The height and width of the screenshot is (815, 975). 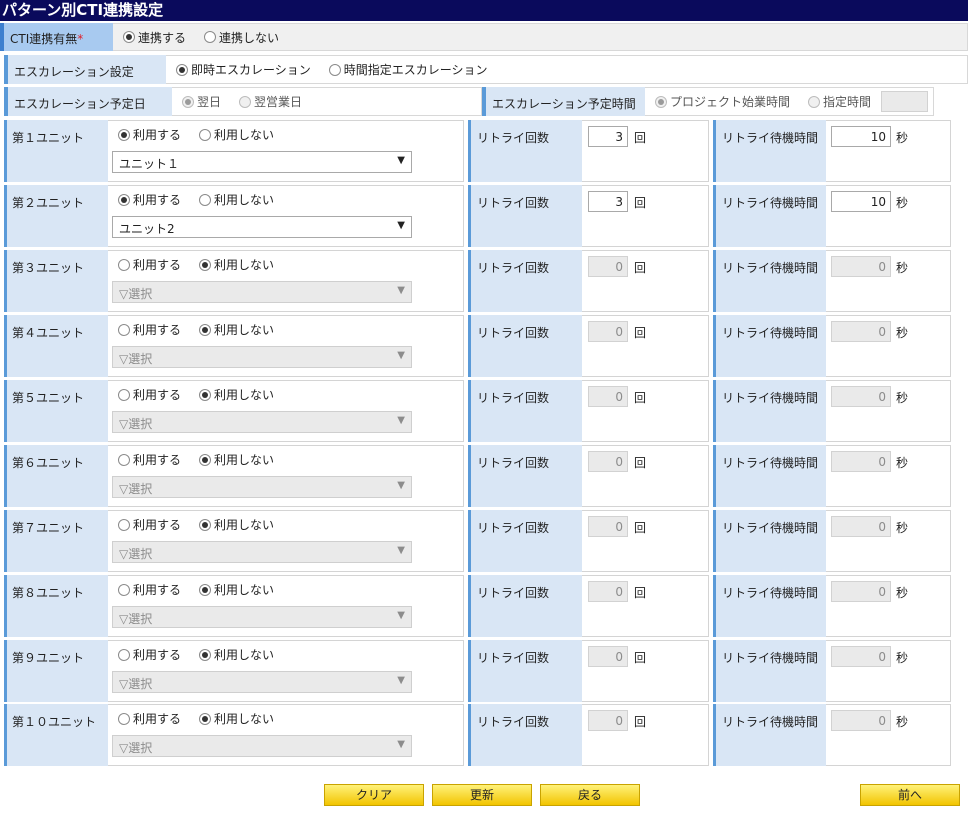 I want to click on back-button: 戻る, so click(x=590, y=795).